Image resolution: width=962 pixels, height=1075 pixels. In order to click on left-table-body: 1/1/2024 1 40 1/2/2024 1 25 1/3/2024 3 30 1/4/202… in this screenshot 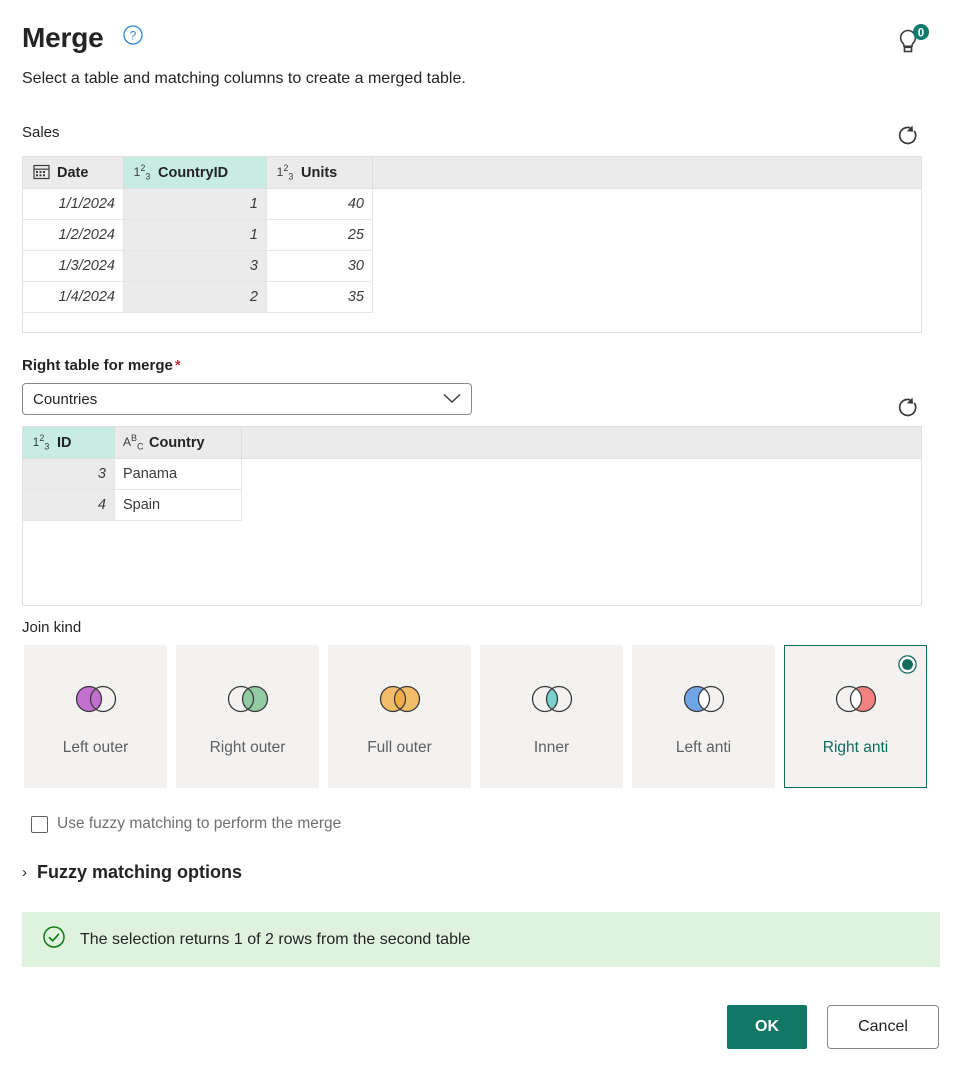, I will do `click(472, 251)`.